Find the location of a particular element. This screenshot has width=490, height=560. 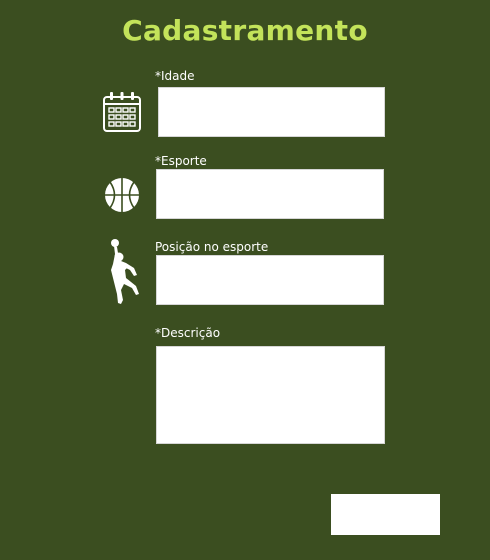

idade-label: *Idade is located at coordinates (175, 76).